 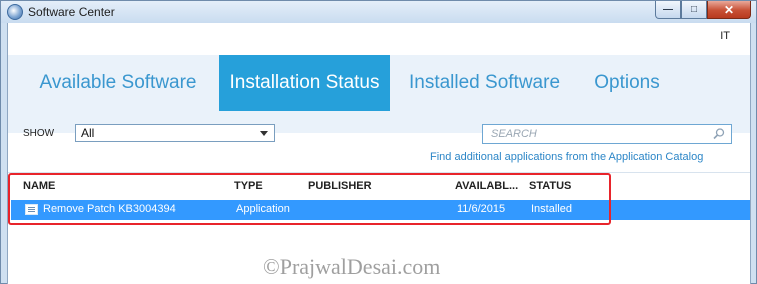 I want to click on minimize-button: —, so click(x=668, y=10).